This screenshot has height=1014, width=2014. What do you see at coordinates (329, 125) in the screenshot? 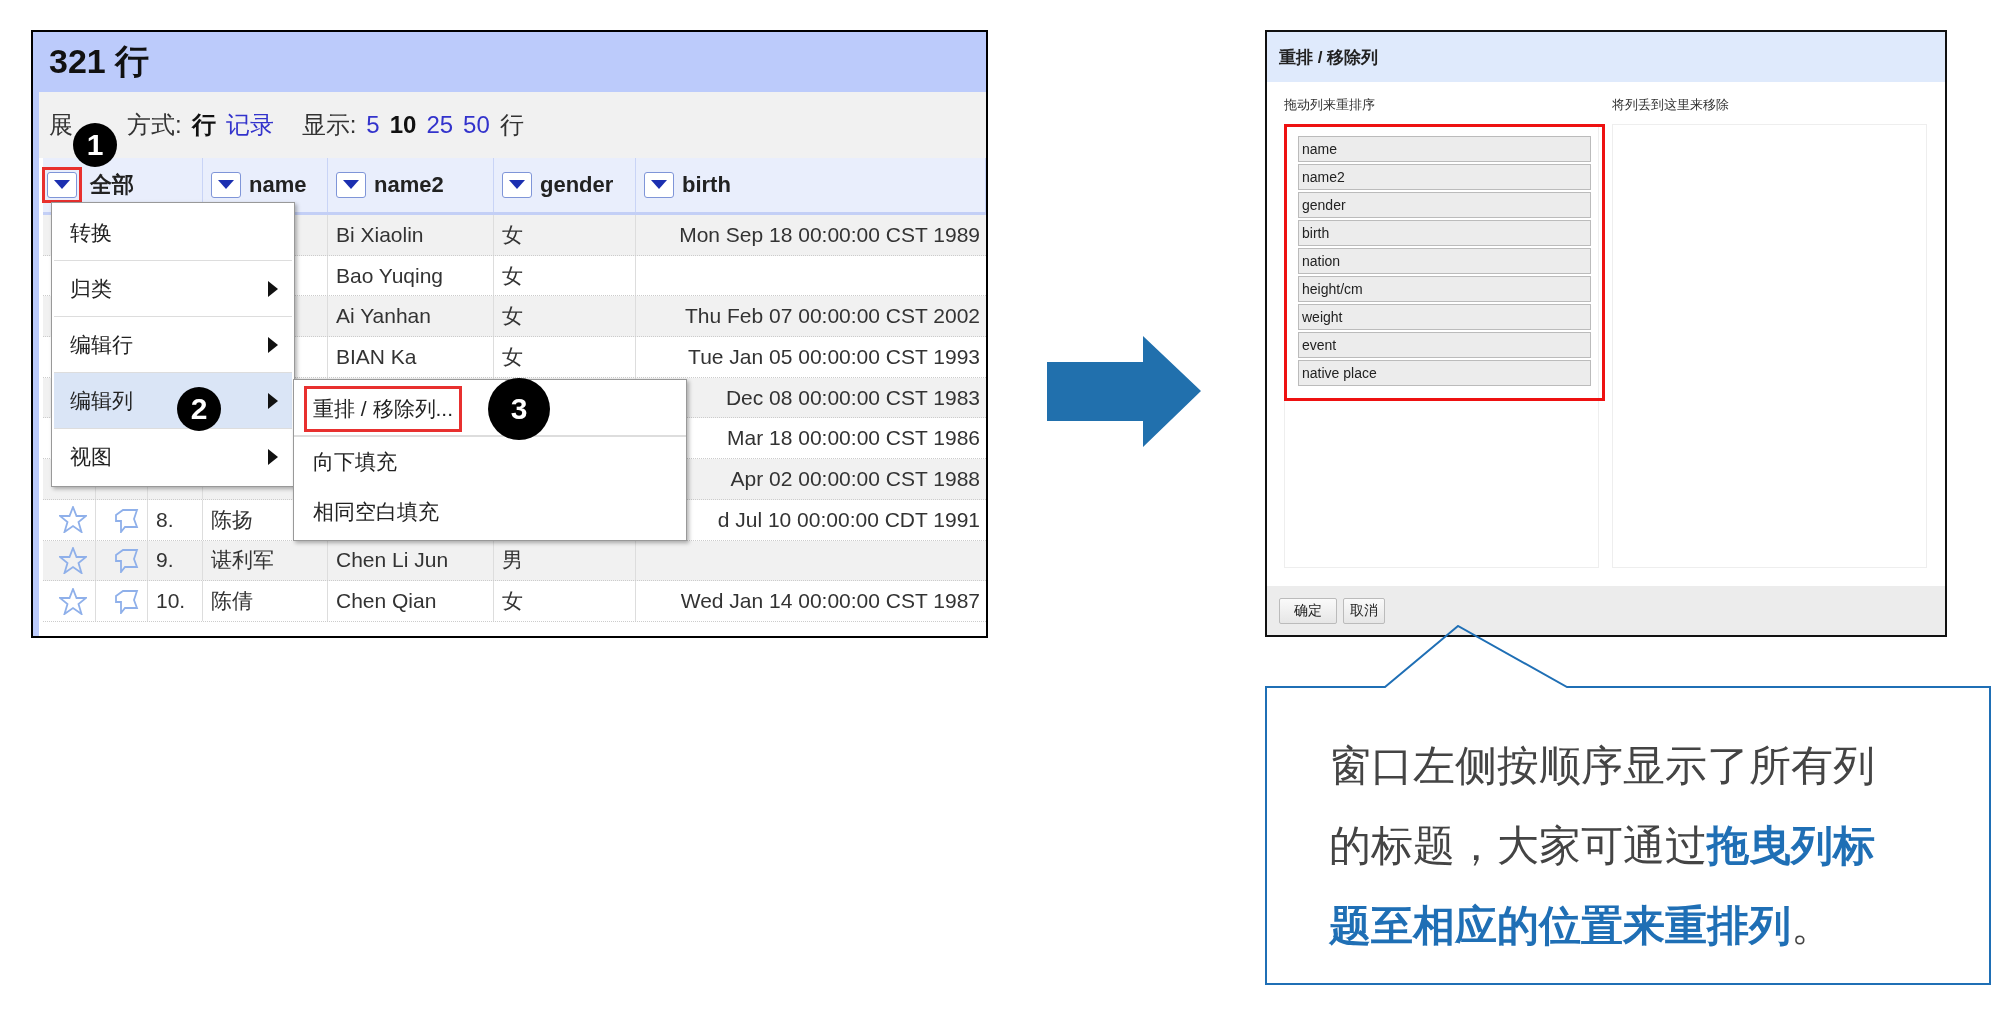
I see `toolbar-label: 显示:` at bounding box center [329, 125].